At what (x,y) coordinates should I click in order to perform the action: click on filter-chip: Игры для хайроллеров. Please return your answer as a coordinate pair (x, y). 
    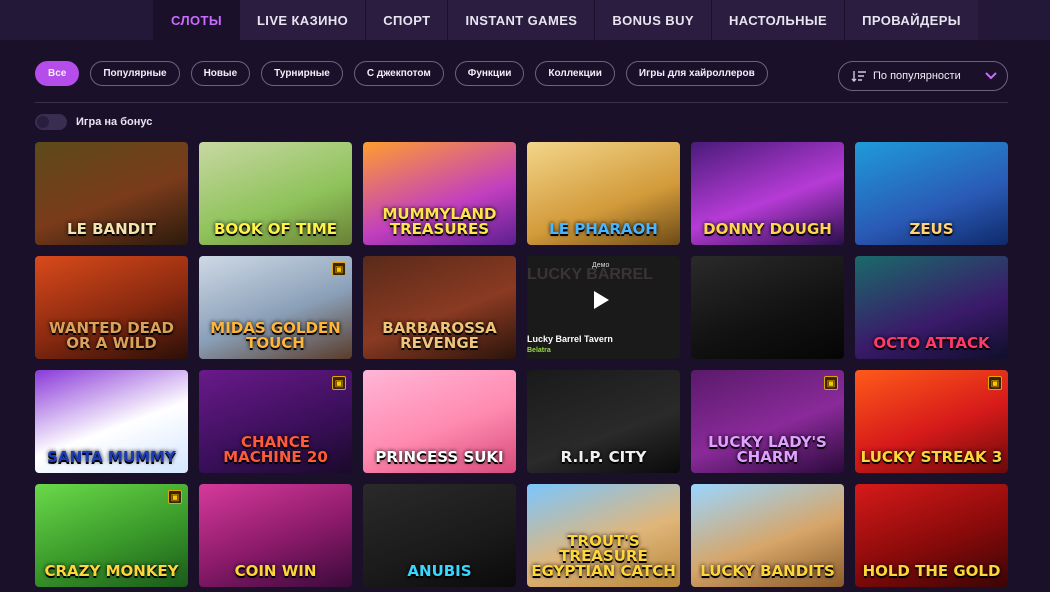
    Looking at the image, I should click on (696, 73).